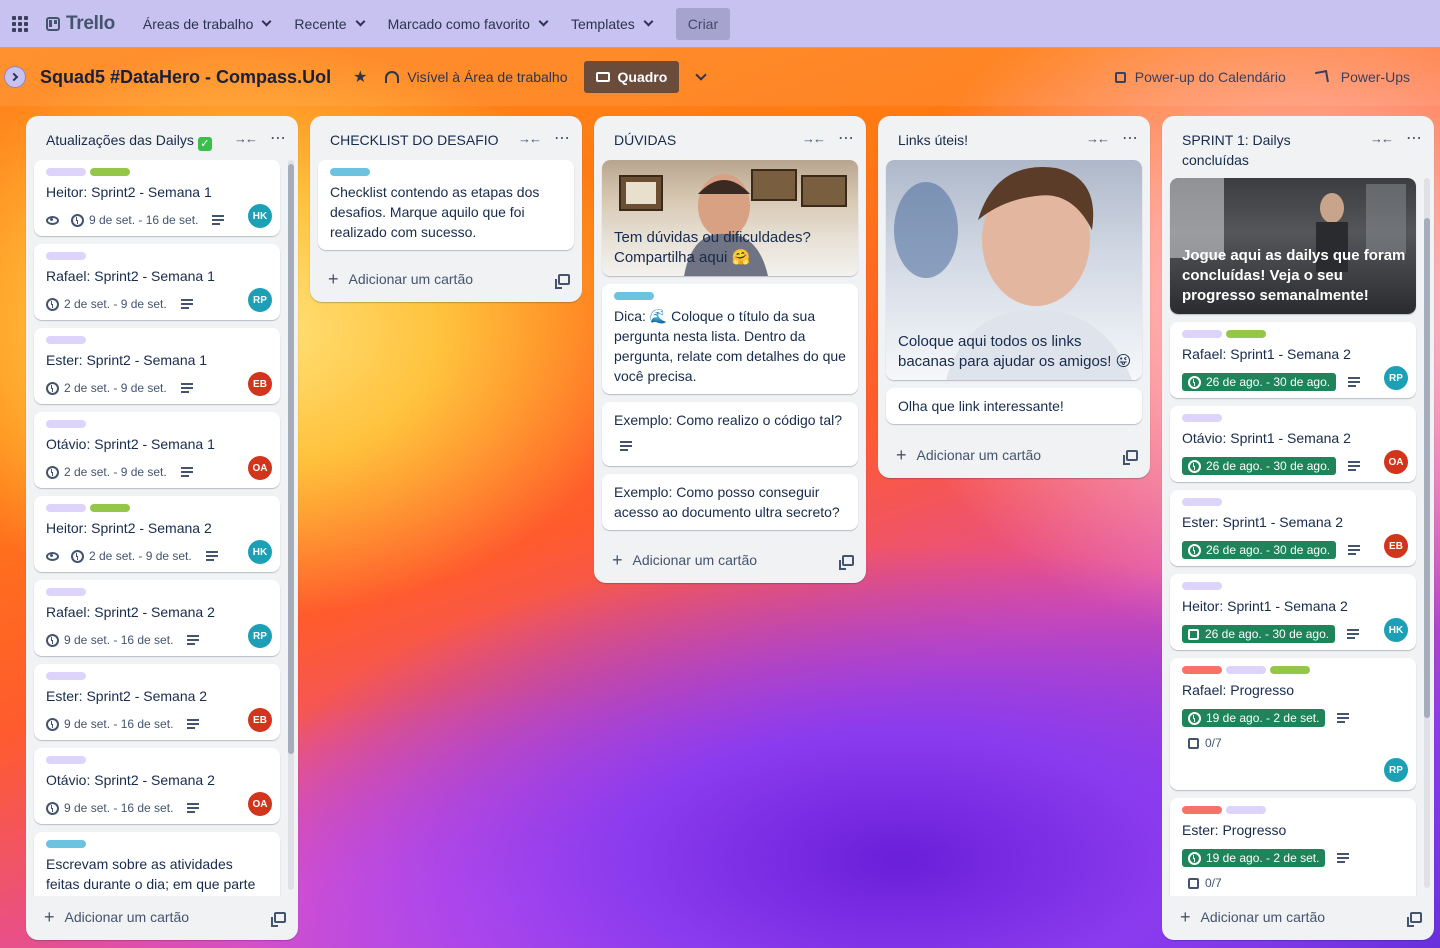 This screenshot has height=948, width=1440. Describe the element at coordinates (704, 140) in the screenshot. I see `list-title: DÚVIDAS` at that location.